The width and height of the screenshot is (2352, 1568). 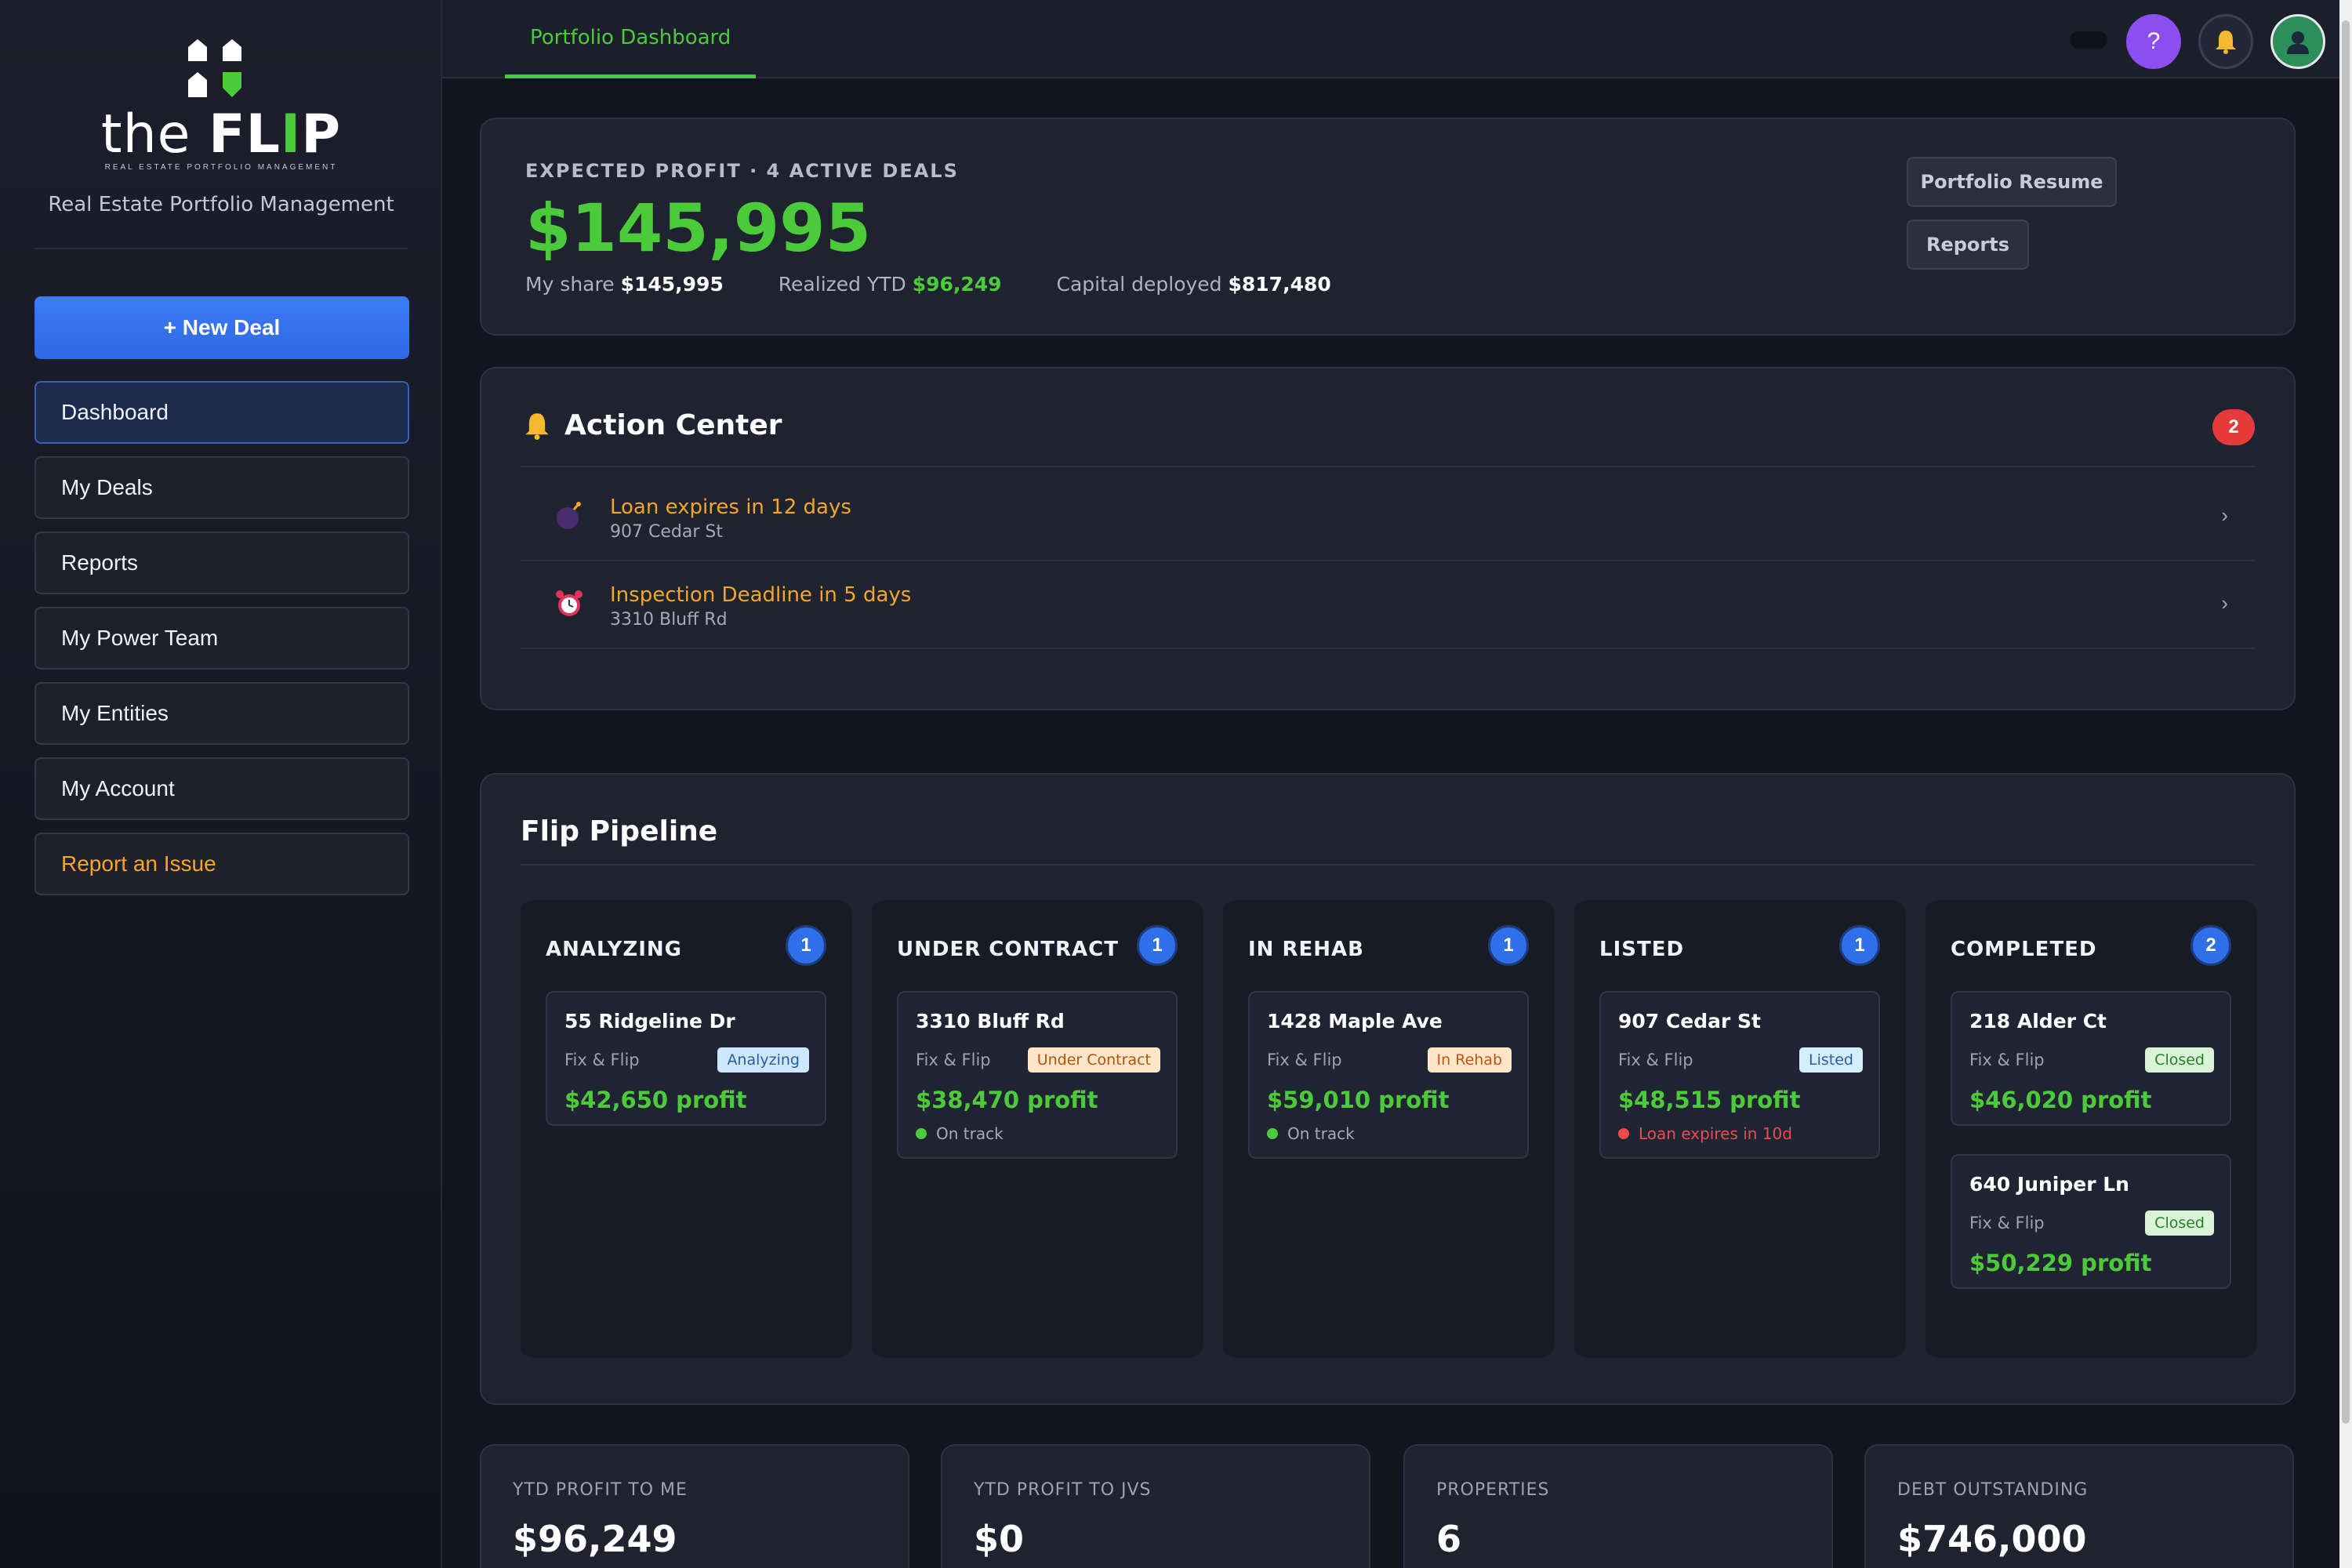 What do you see at coordinates (2038, 1021) in the screenshot?
I see `deal-address: 218 Alder Ct` at bounding box center [2038, 1021].